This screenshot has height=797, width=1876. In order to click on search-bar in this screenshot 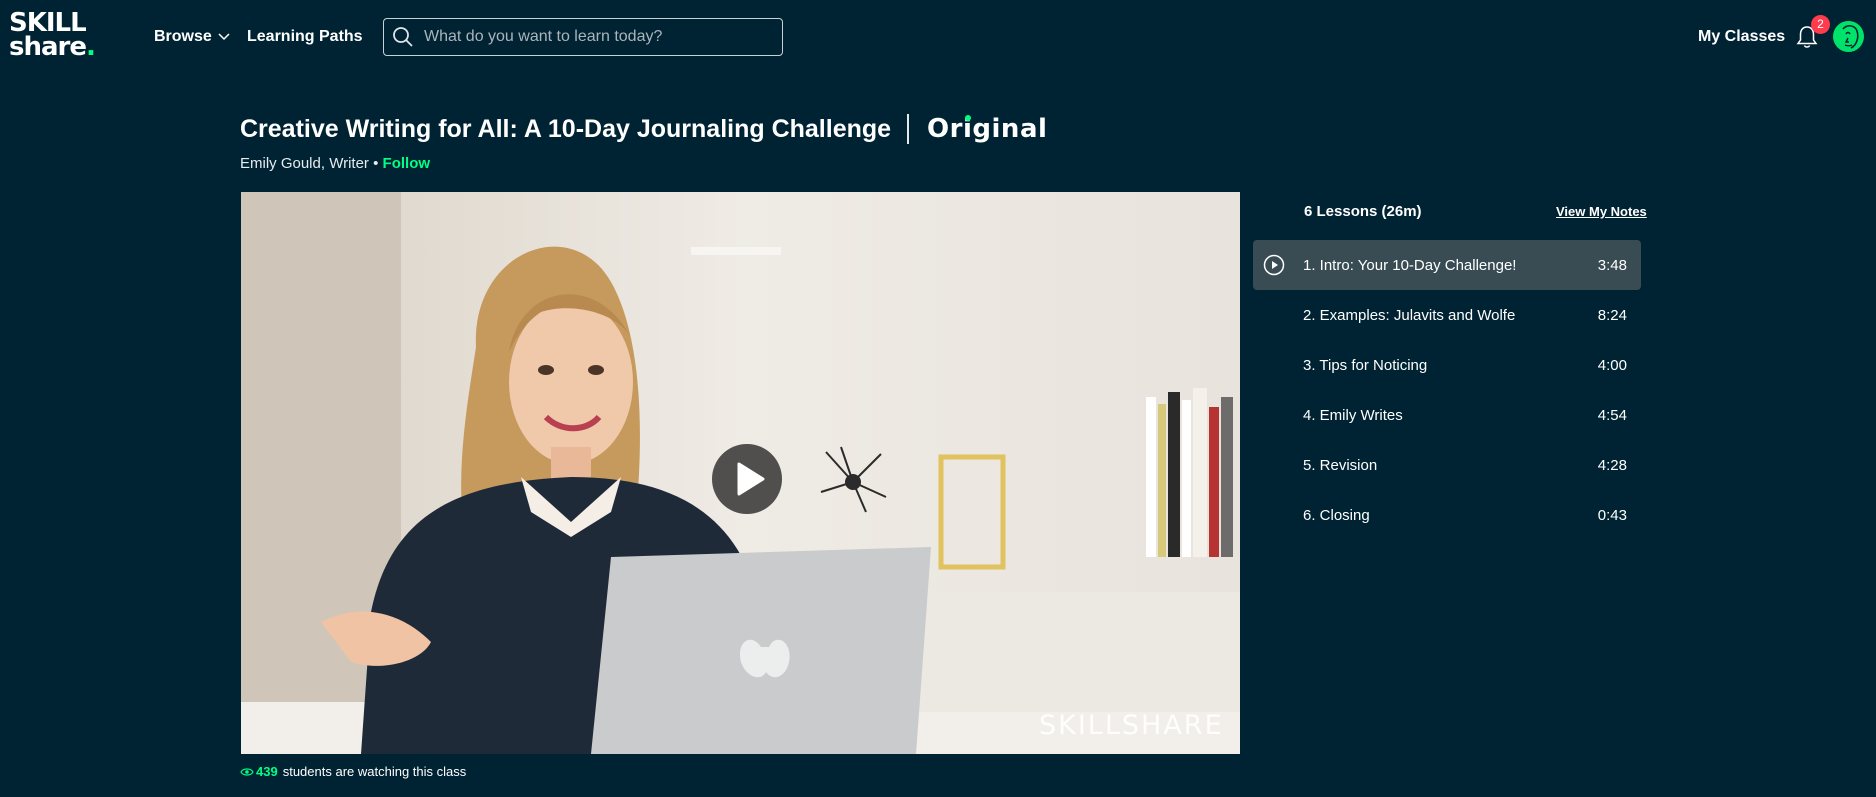, I will do `click(583, 37)`.